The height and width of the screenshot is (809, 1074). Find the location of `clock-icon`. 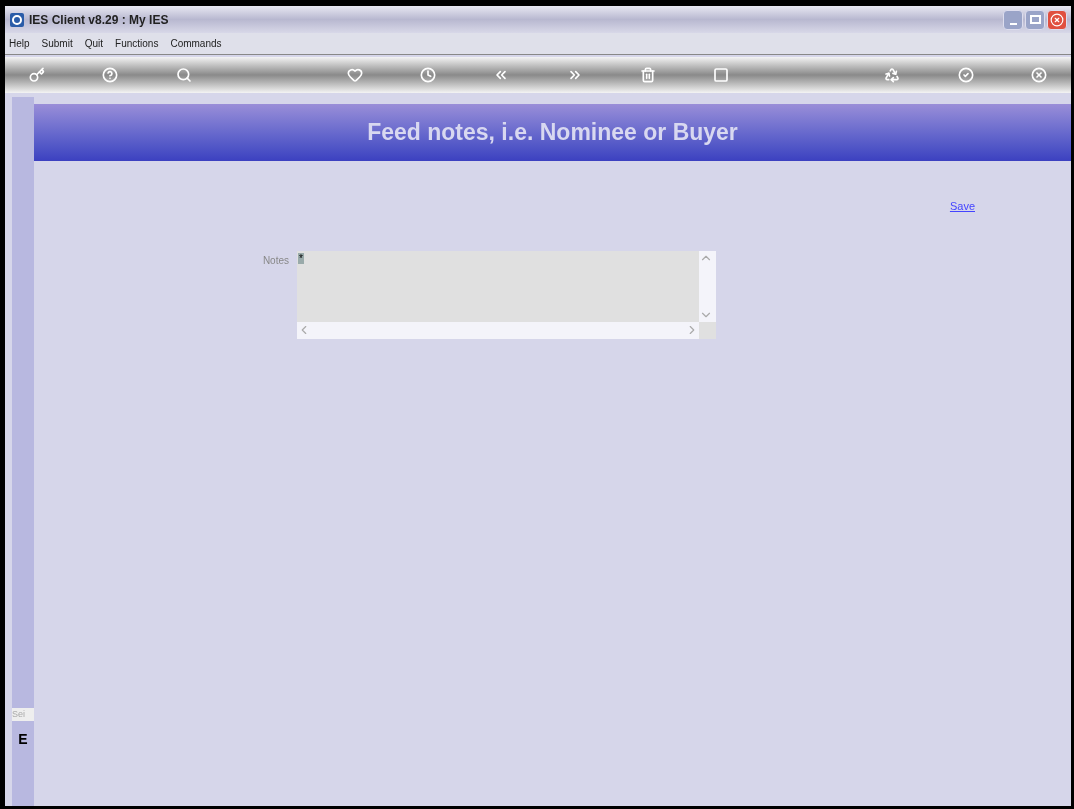

clock-icon is located at coordinates (427, 75).